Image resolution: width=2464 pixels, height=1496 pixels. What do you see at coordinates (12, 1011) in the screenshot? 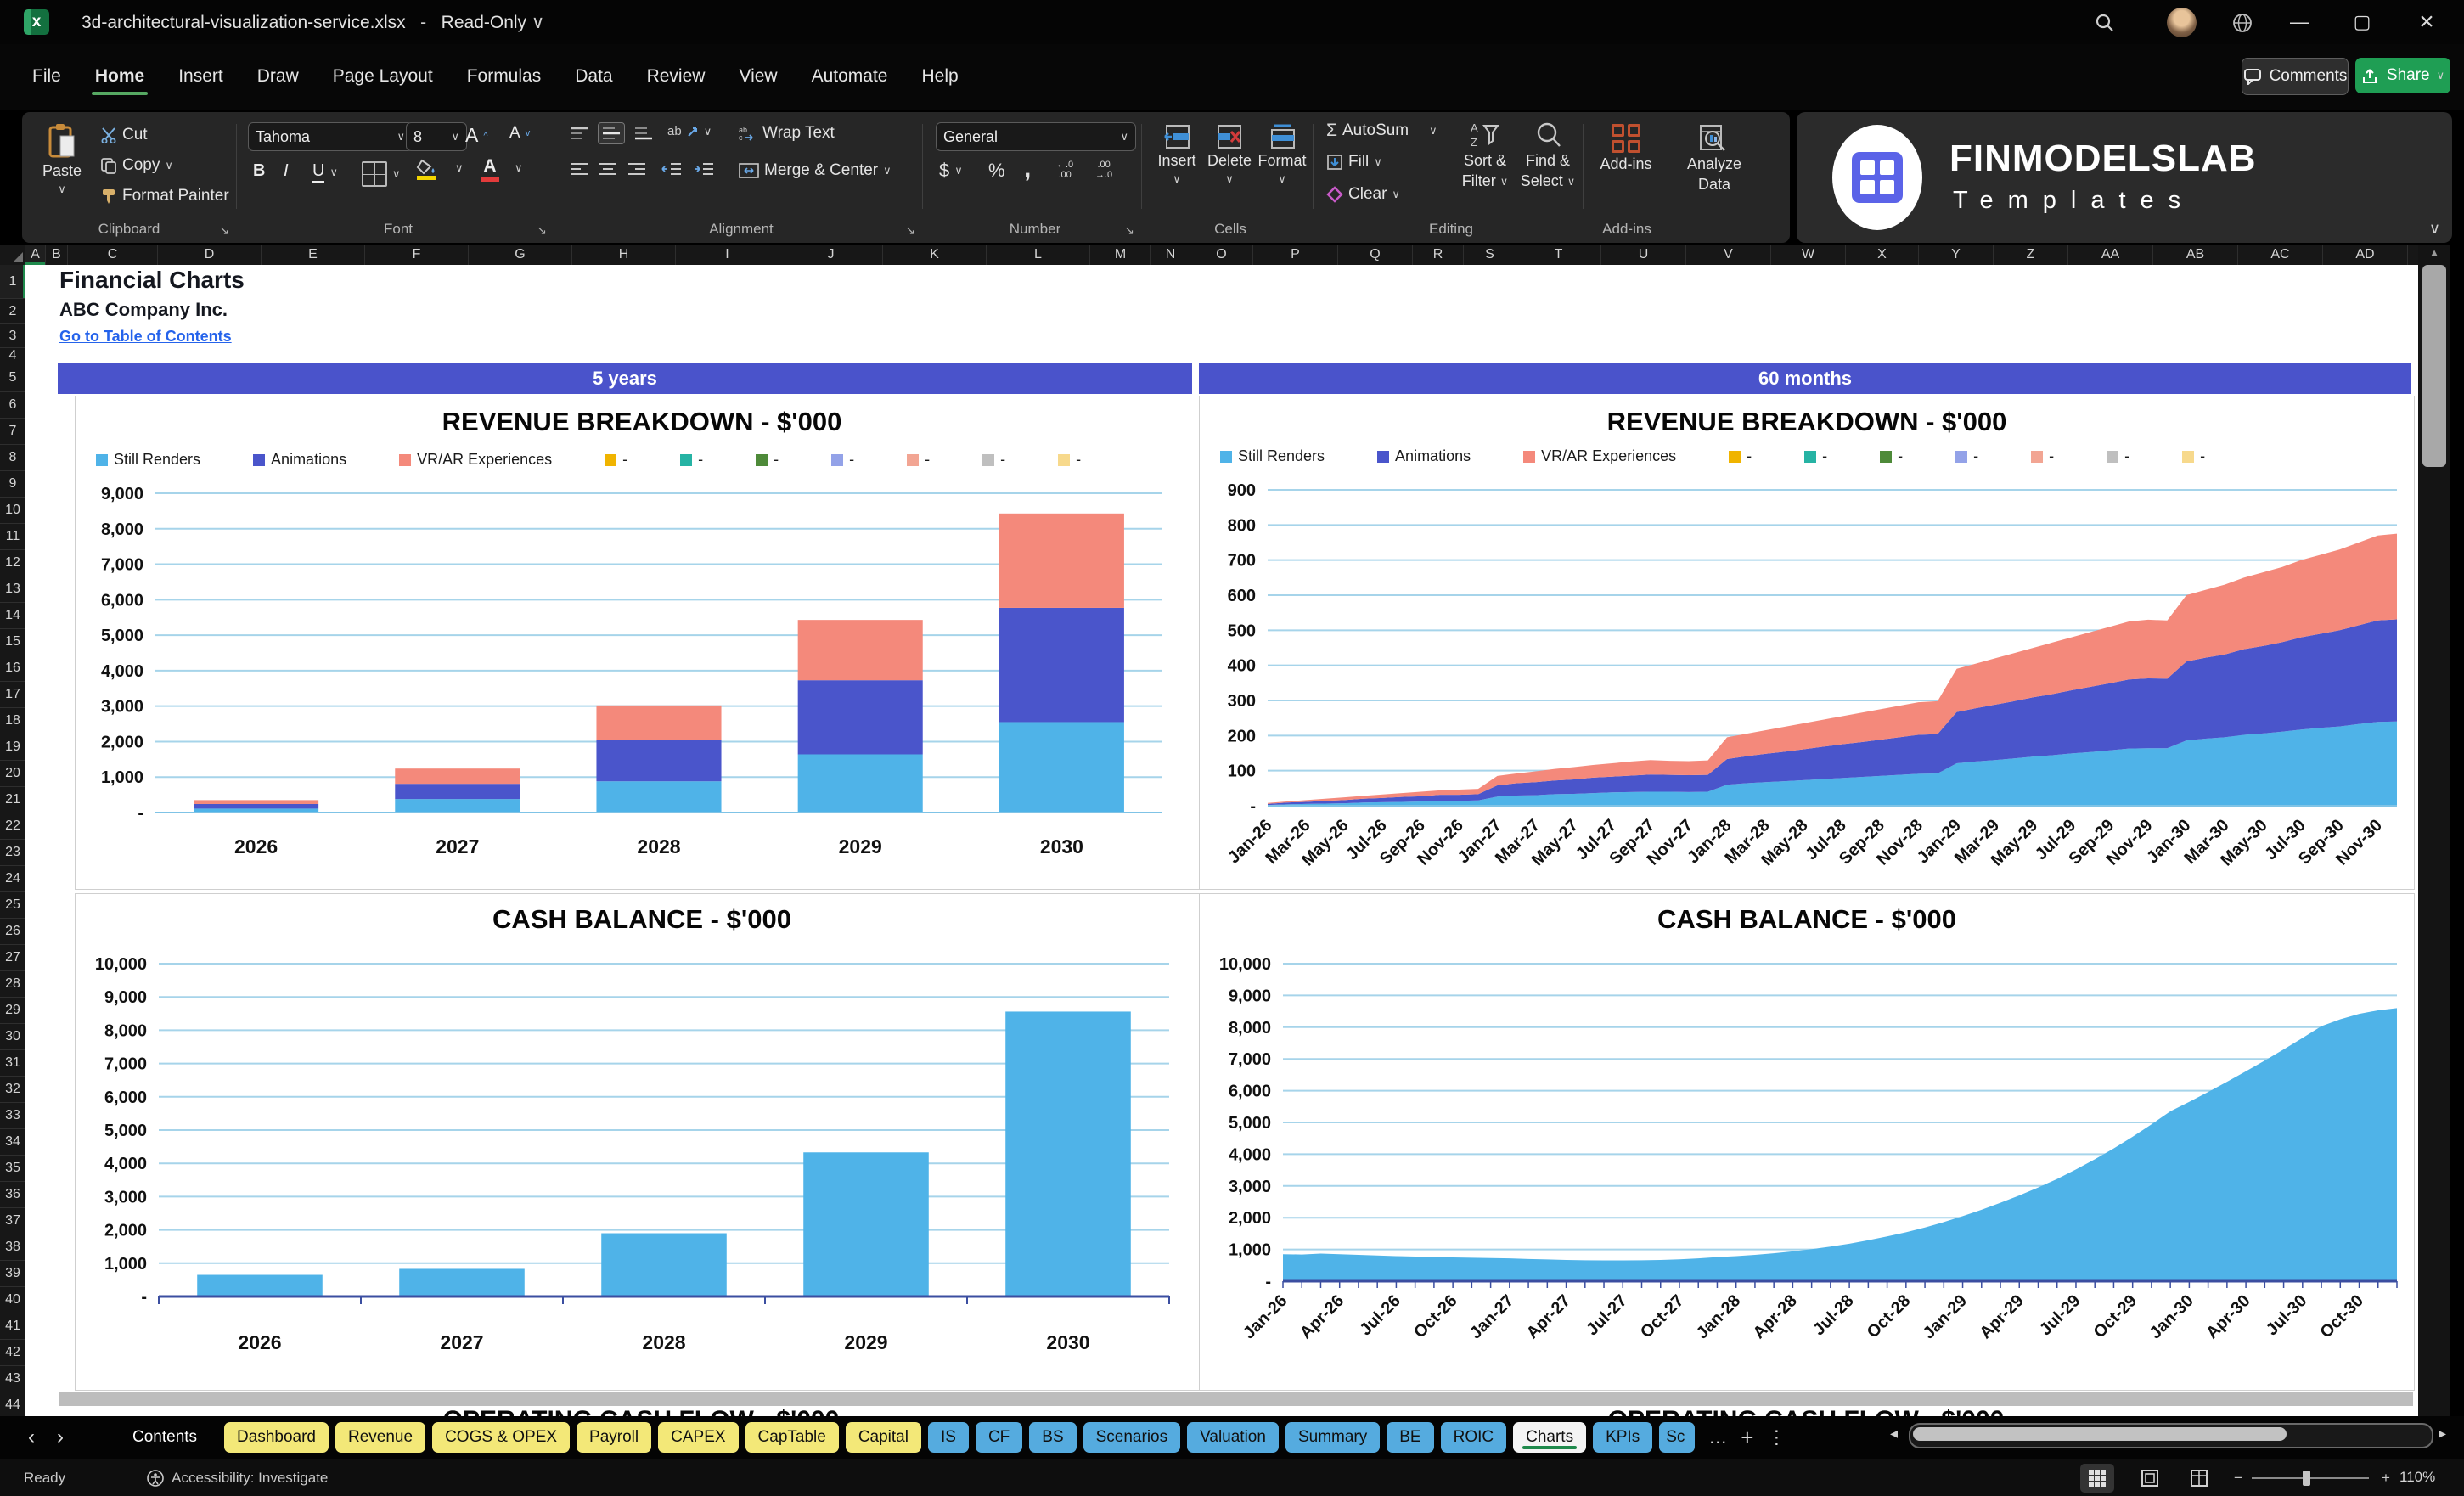
I see `row-header-29: 29` at bounding box center [12, 1011].